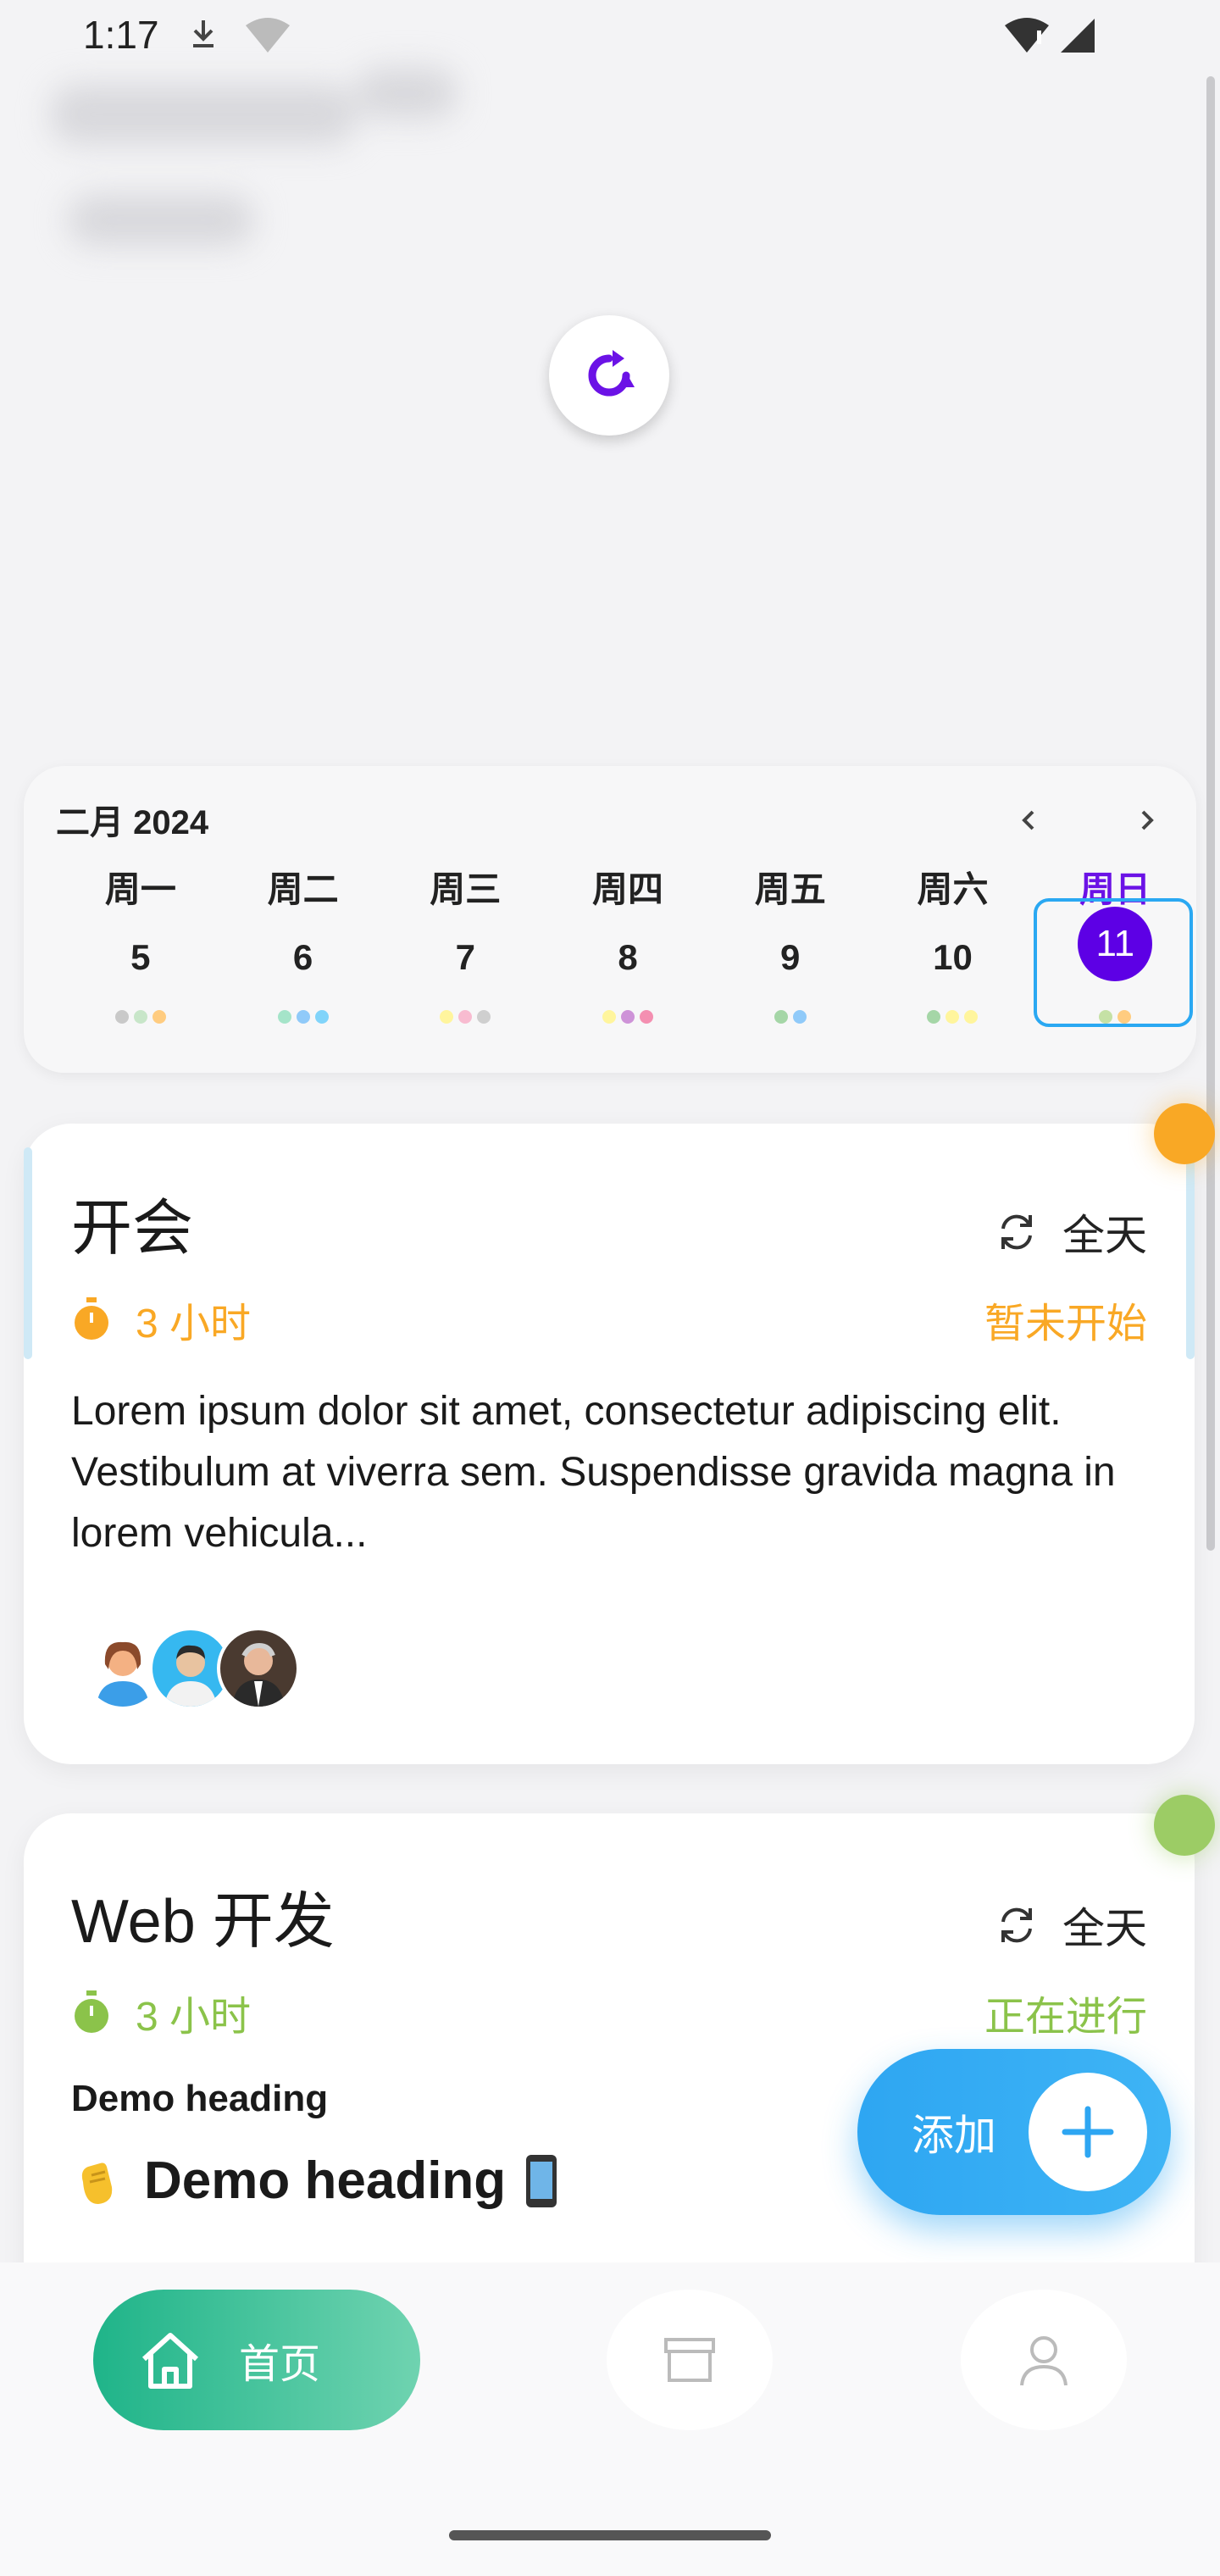 Image resolution: width=1220 pixels, height=2576 pixels. What do you see at coordinates (303, 1002) in the screenshot?
I see `date-cell: 6` at bounding box center [303, 1002].